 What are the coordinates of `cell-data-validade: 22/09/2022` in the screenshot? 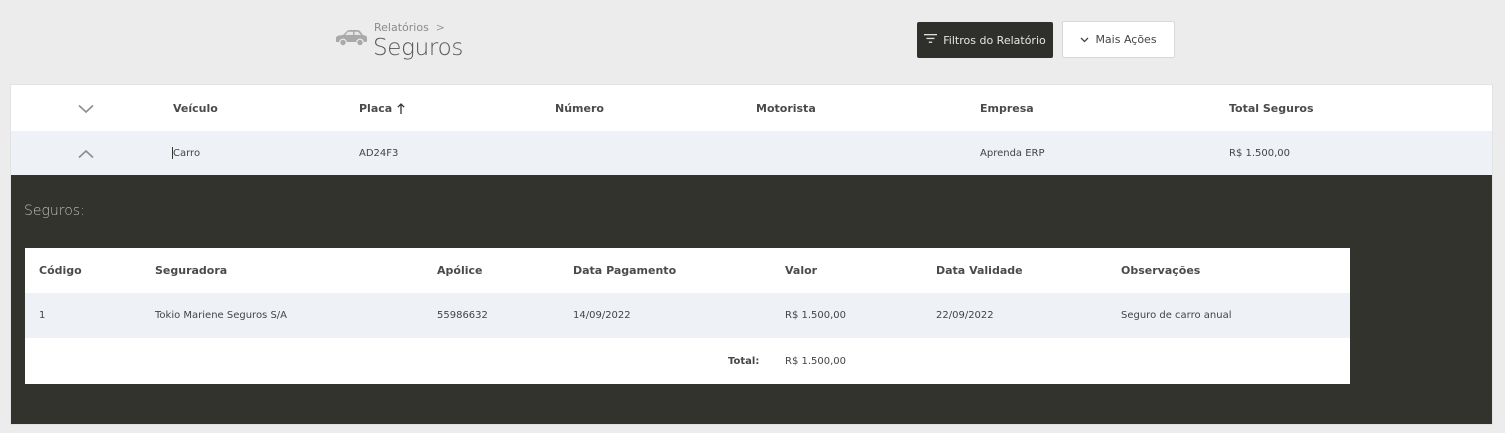 It's located at (965, 315).